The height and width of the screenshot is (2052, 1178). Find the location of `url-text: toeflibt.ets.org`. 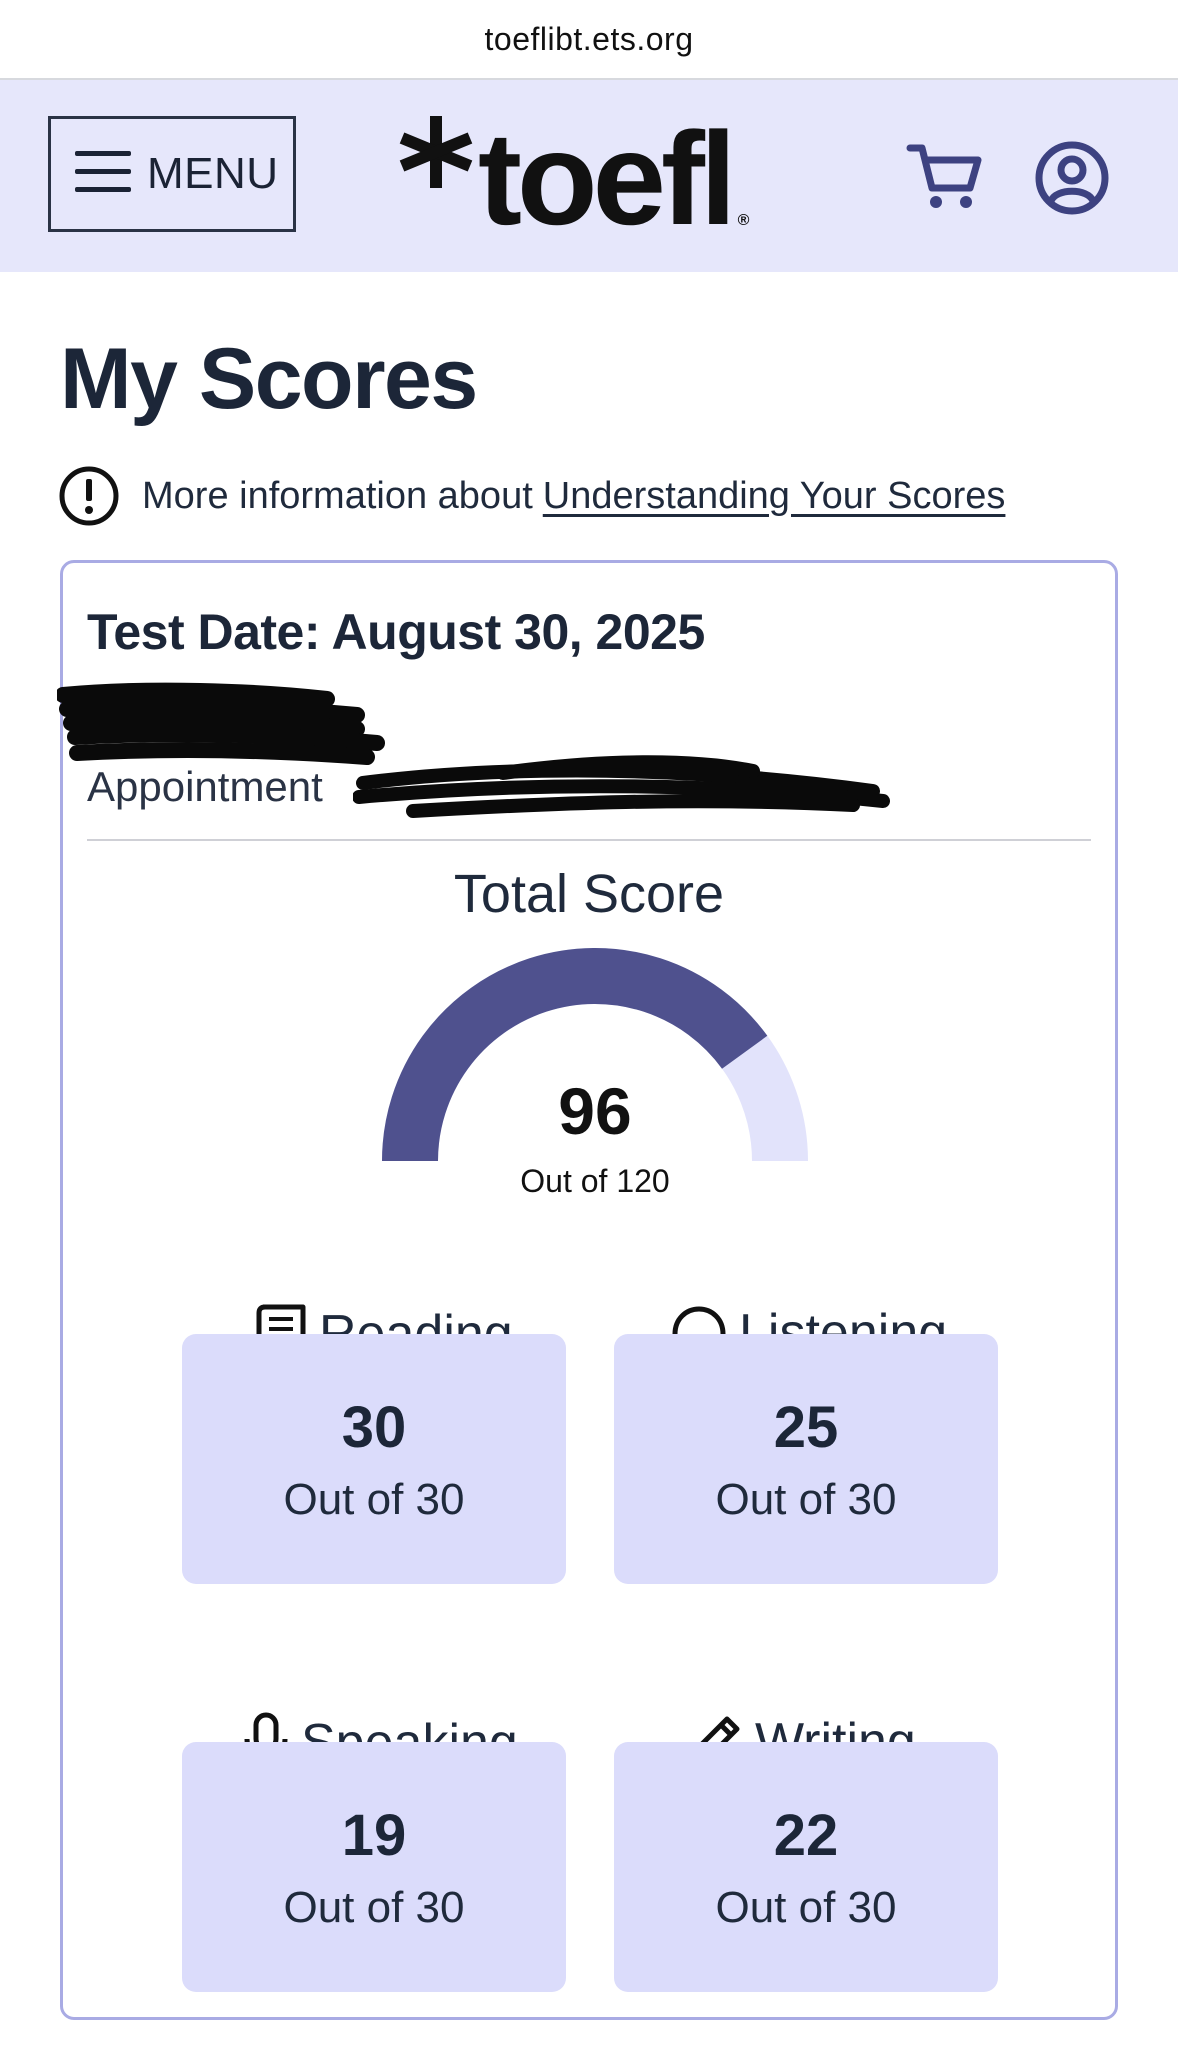

url-text: toeflibt.ets.org is located at coordinates (589, 38).